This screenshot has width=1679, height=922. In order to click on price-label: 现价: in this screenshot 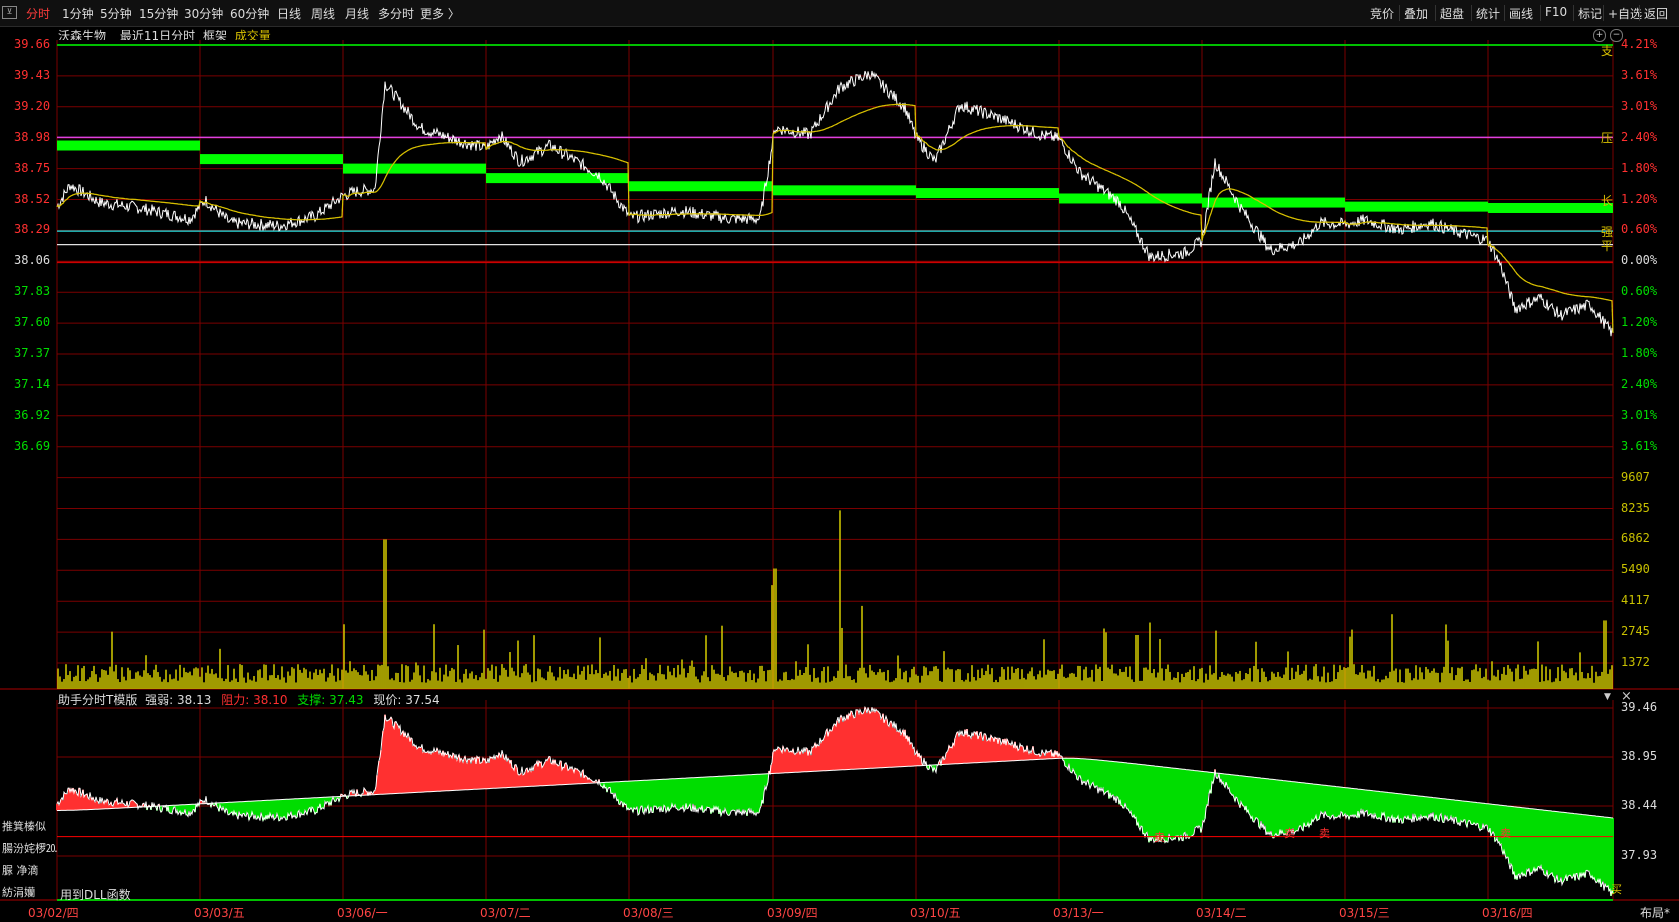, I will do `click(387, 700)`.